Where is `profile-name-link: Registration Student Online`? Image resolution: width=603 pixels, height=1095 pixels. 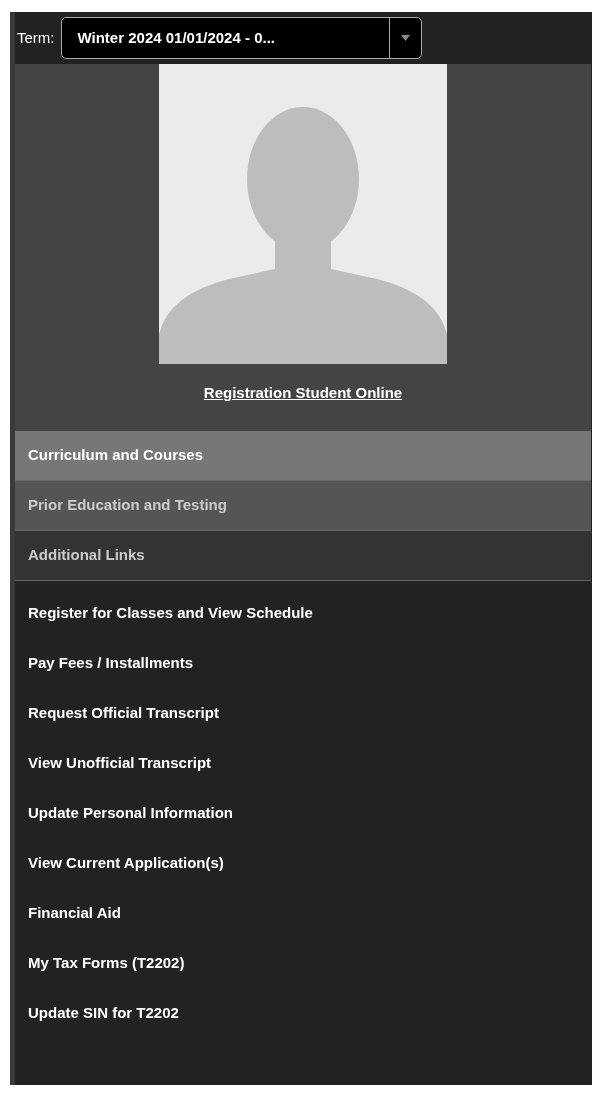 profile-name-link: Registration Student Online is located at coordinates (303, 393).